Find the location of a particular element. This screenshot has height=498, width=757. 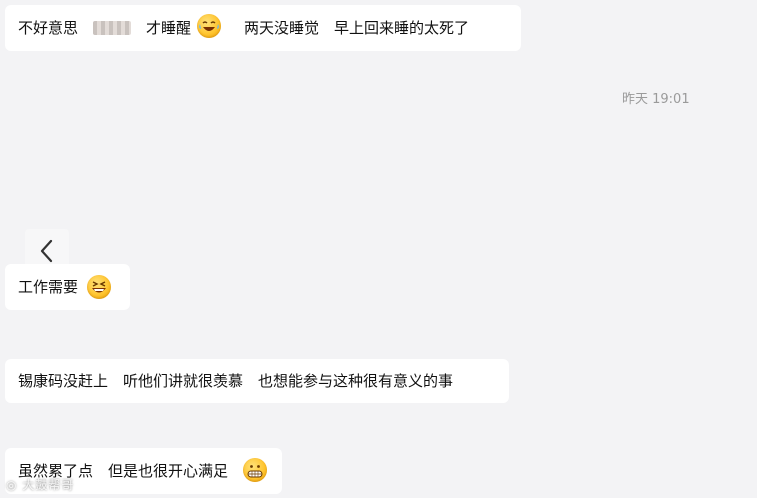

watermark: ◎ 大鼓帮哥 is located at coordinates (40, 484).